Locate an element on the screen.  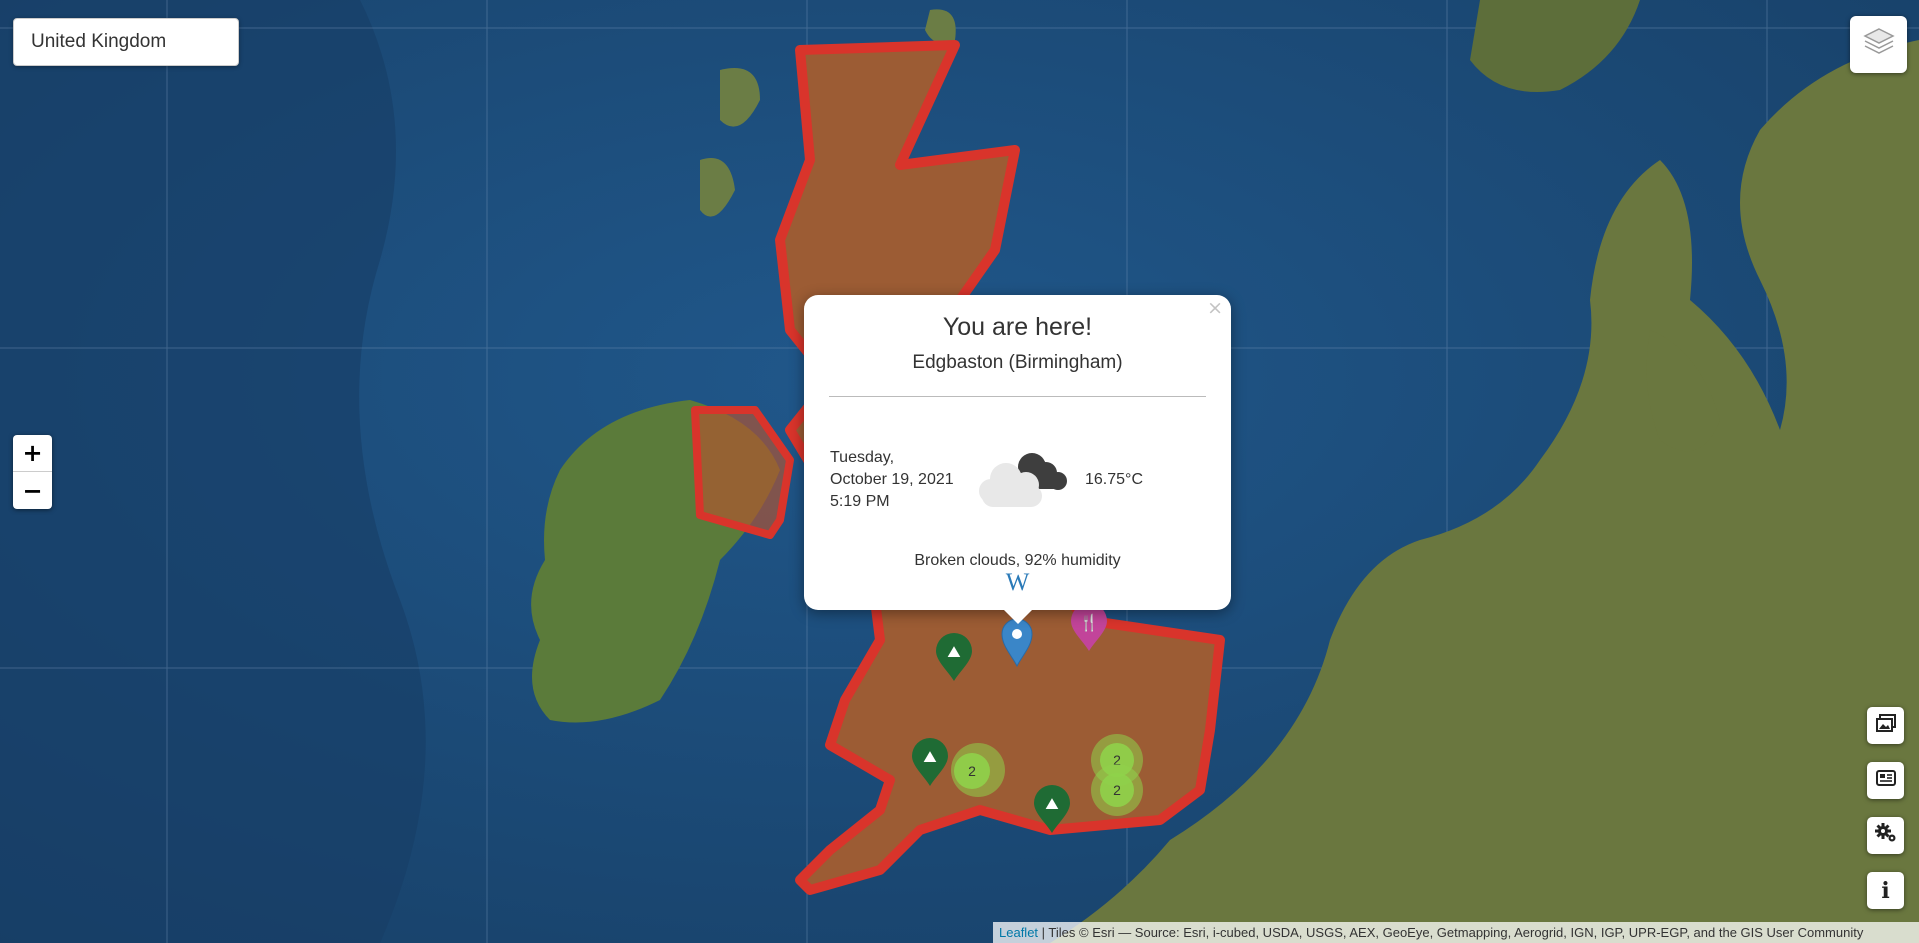
gears-icon is located at coordinates (1886, 835).